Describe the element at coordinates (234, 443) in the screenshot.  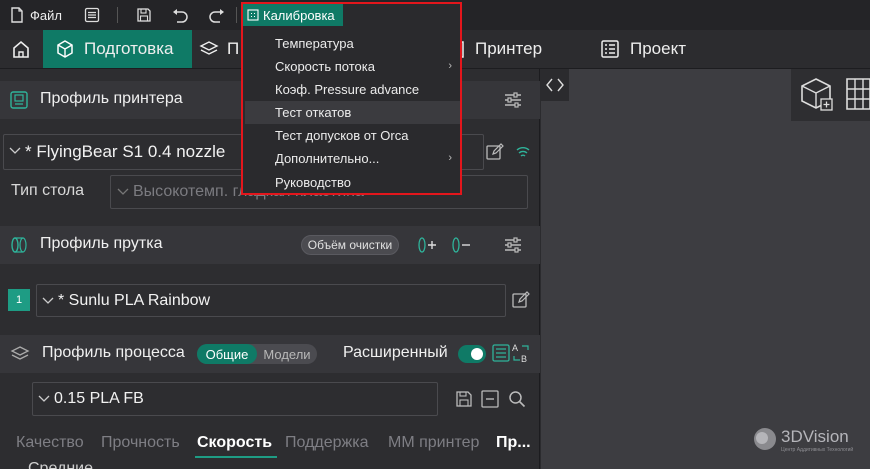
I see `process-tab-speed: Скорость` at that location.